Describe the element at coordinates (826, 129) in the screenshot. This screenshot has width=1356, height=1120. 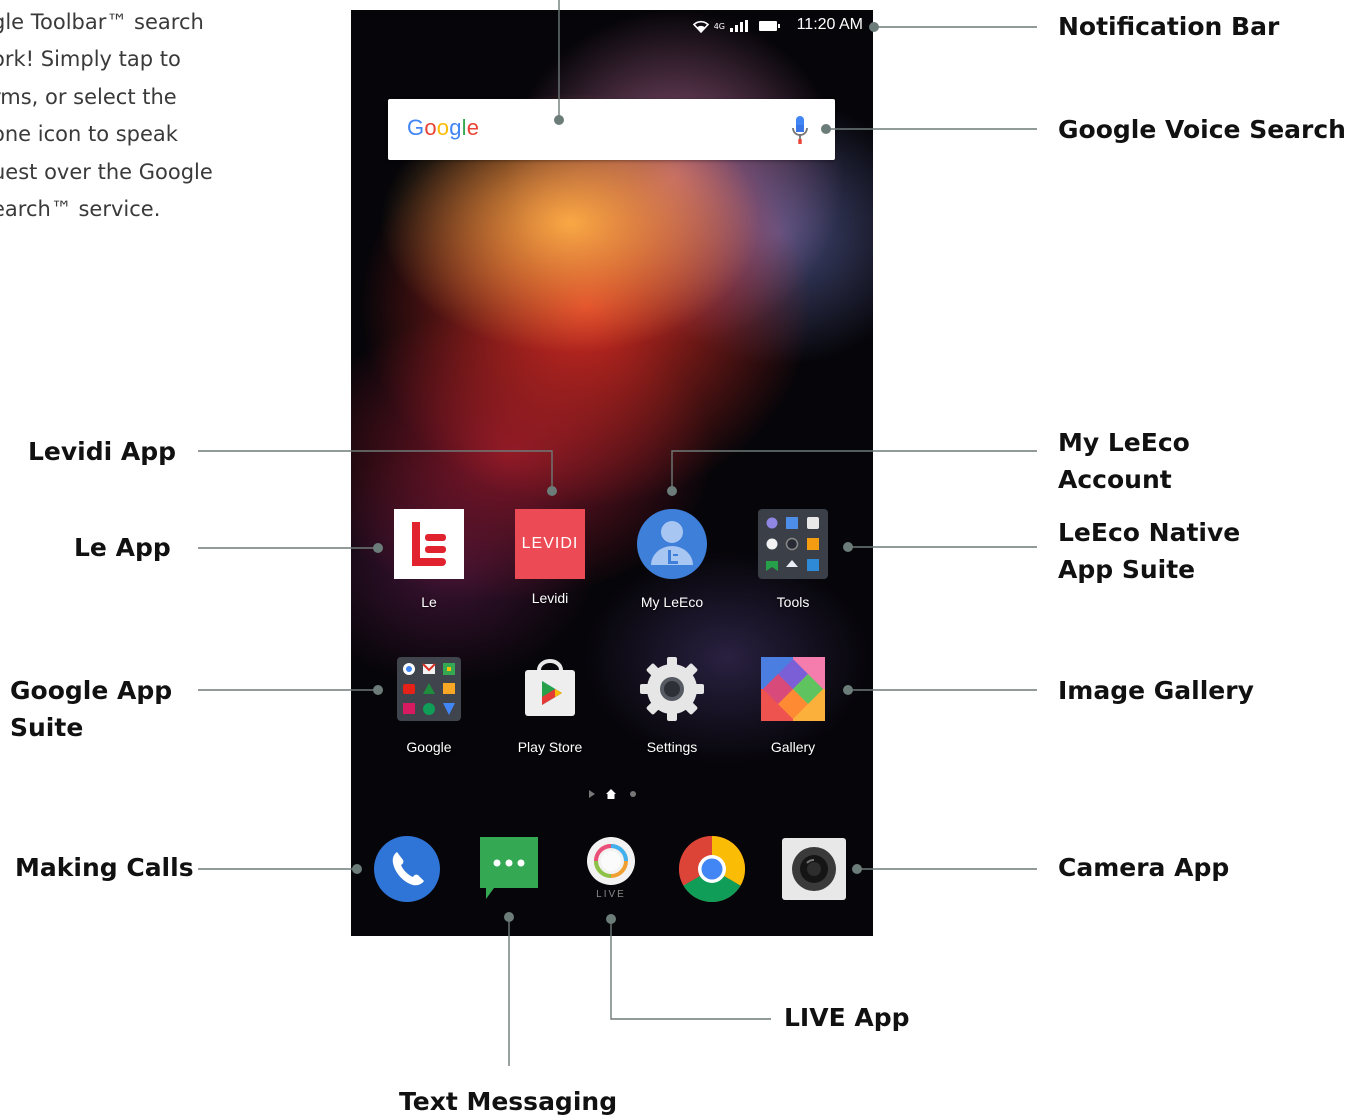
I see `voice-callout-dot` at that location.